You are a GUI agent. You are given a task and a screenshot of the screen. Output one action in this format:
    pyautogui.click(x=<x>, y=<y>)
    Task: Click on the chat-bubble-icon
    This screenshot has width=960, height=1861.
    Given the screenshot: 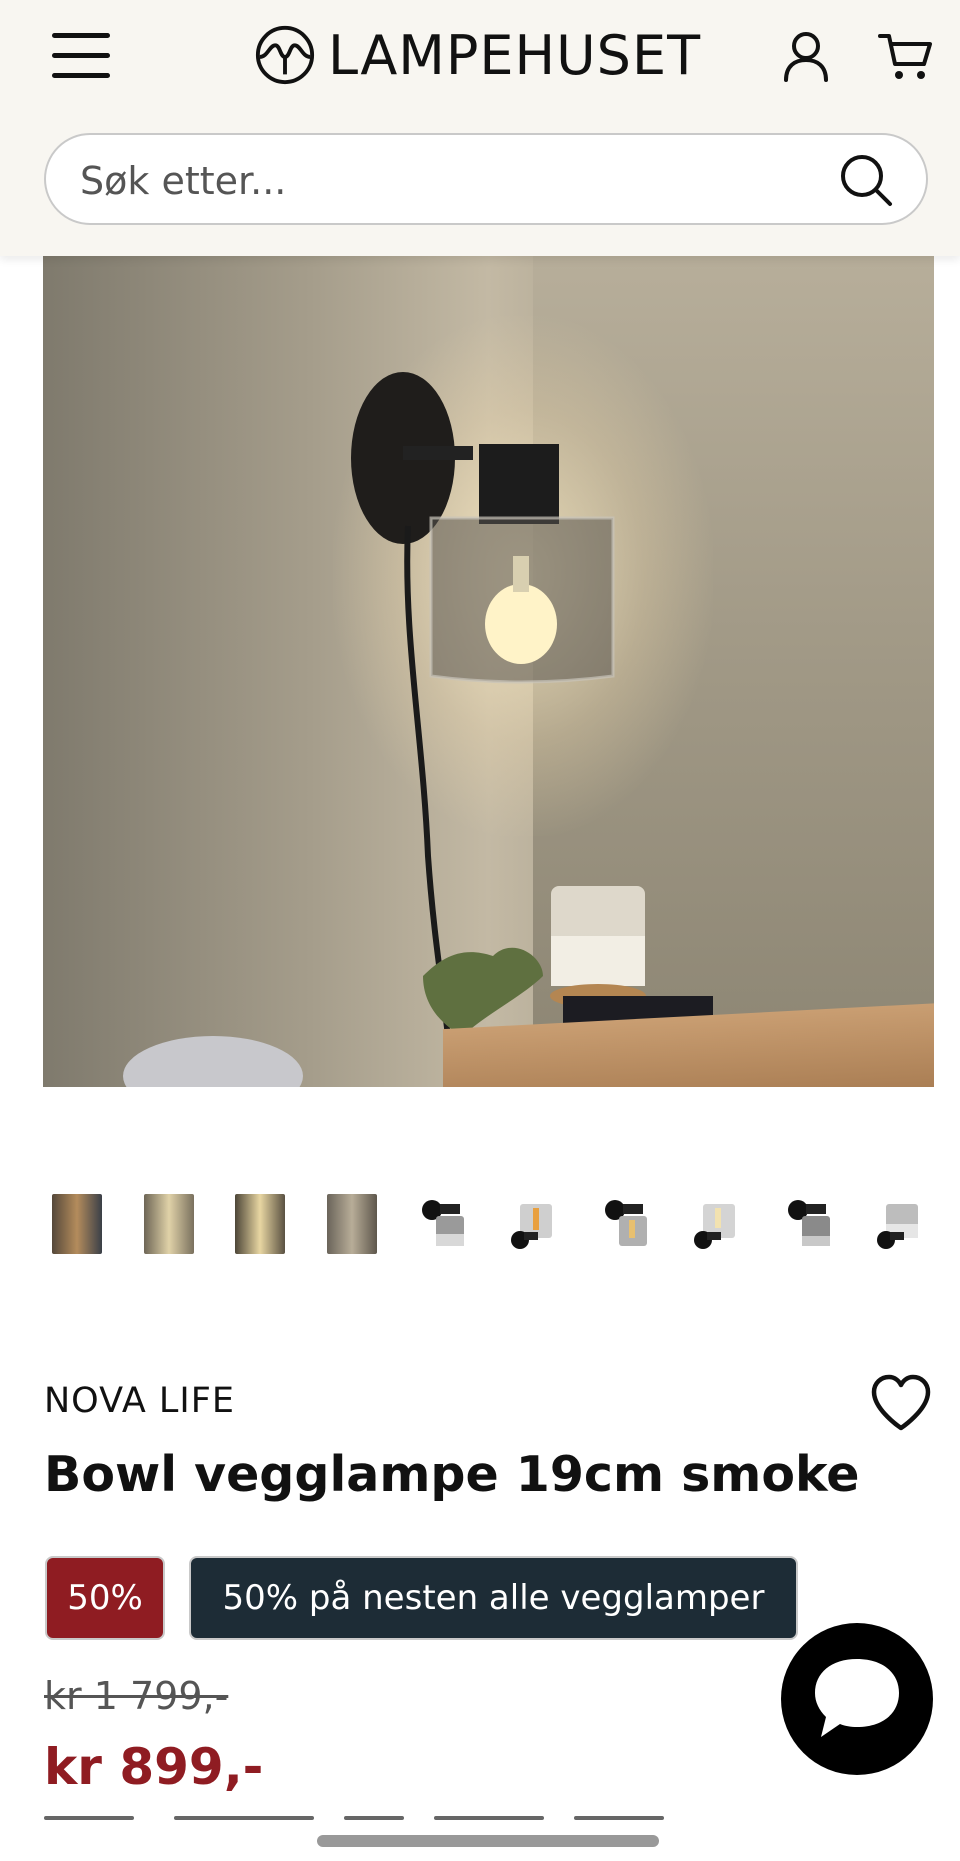 What is the action you would take?
    pyautogui.click(x=857, y=1698)
    